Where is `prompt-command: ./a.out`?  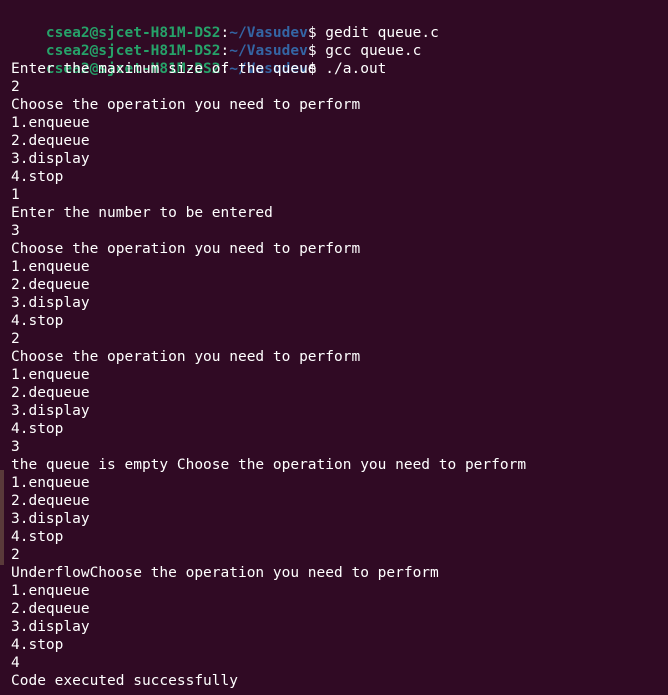 prompt-command: ./a.out is located at coordinates (351, 69).